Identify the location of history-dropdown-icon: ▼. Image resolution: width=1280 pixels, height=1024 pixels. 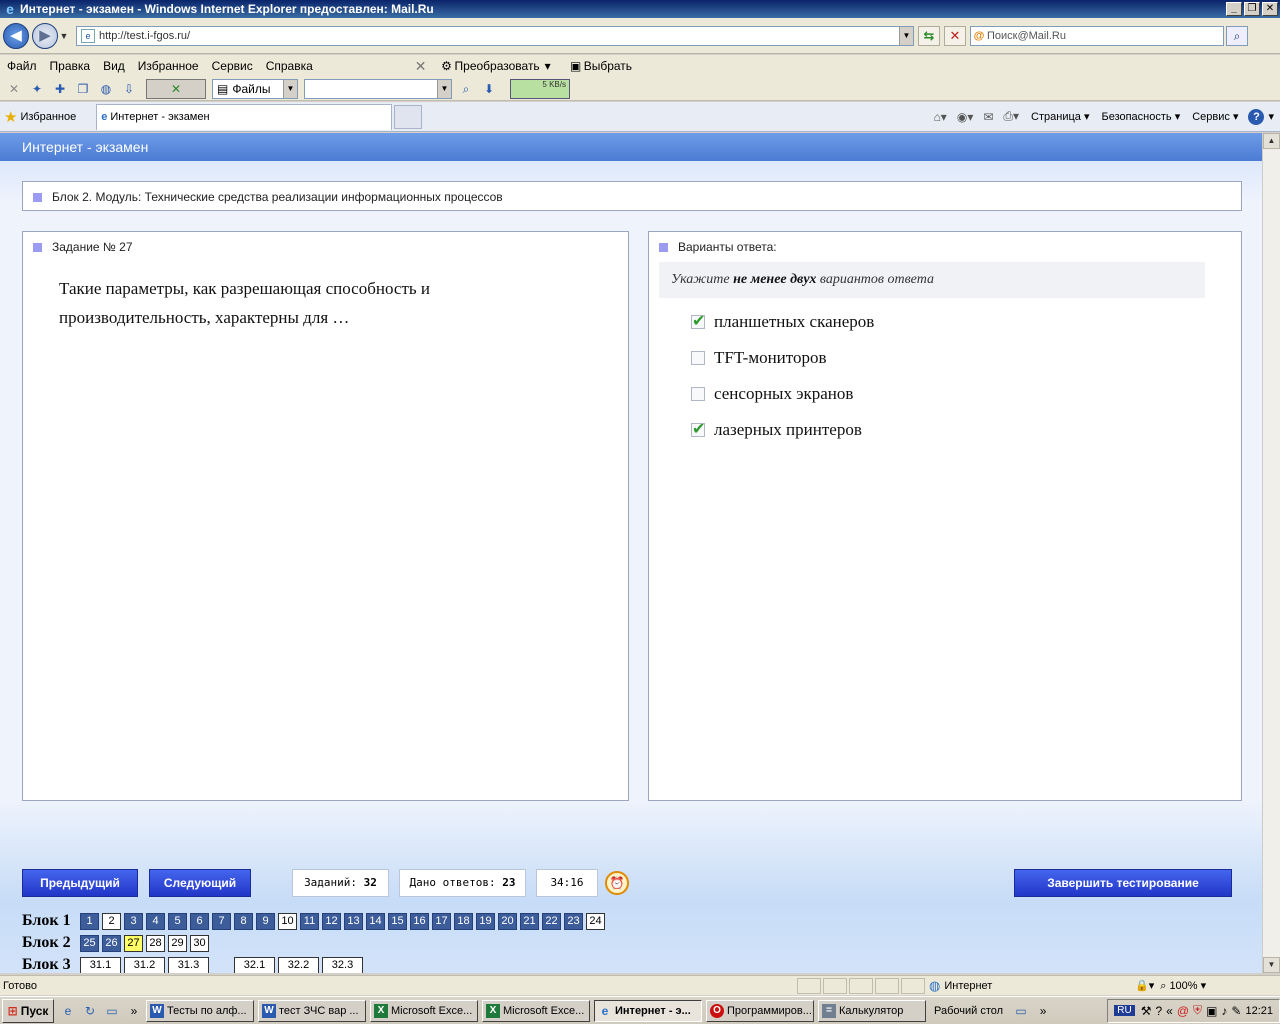
(64, 36).